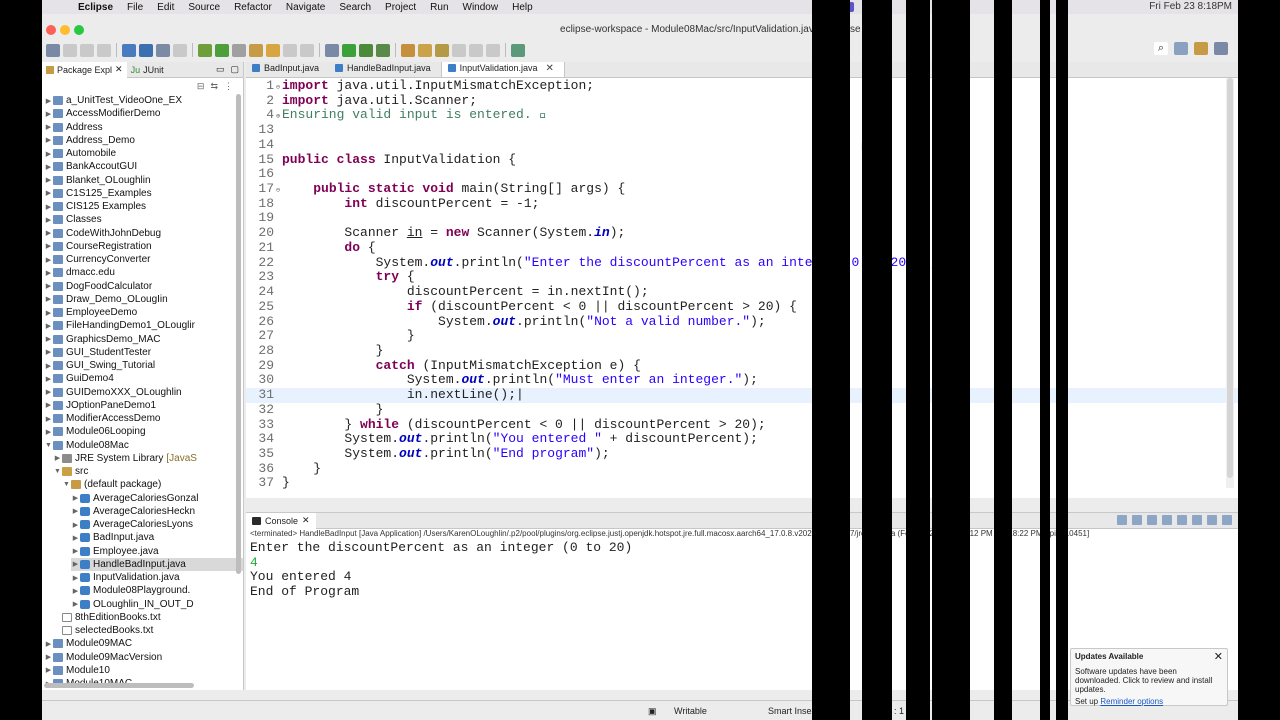  I want to click on tab-console: Console ✕, so click(281, 520).